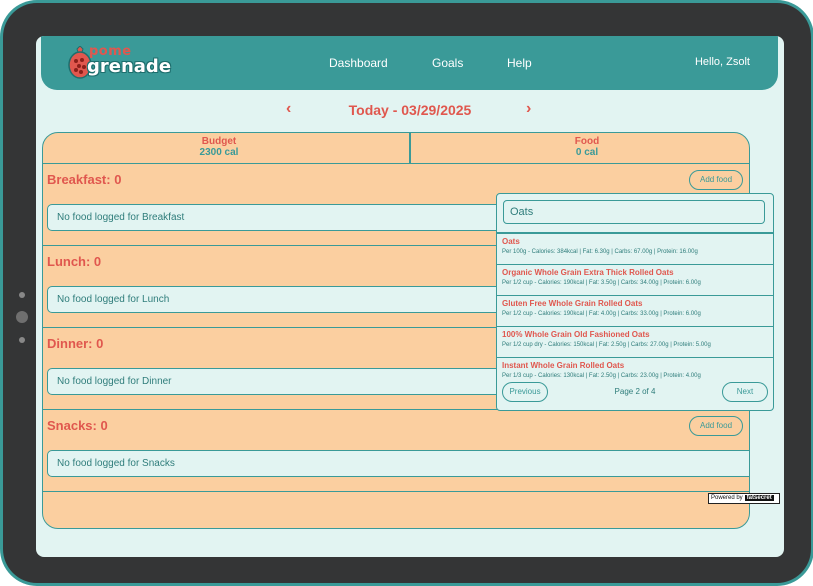 The image size is (813, 586). What do you see at coordinates (219, 141) in the screenshot?
I see `budget-label: Budget` at bounding box center [219, 141].